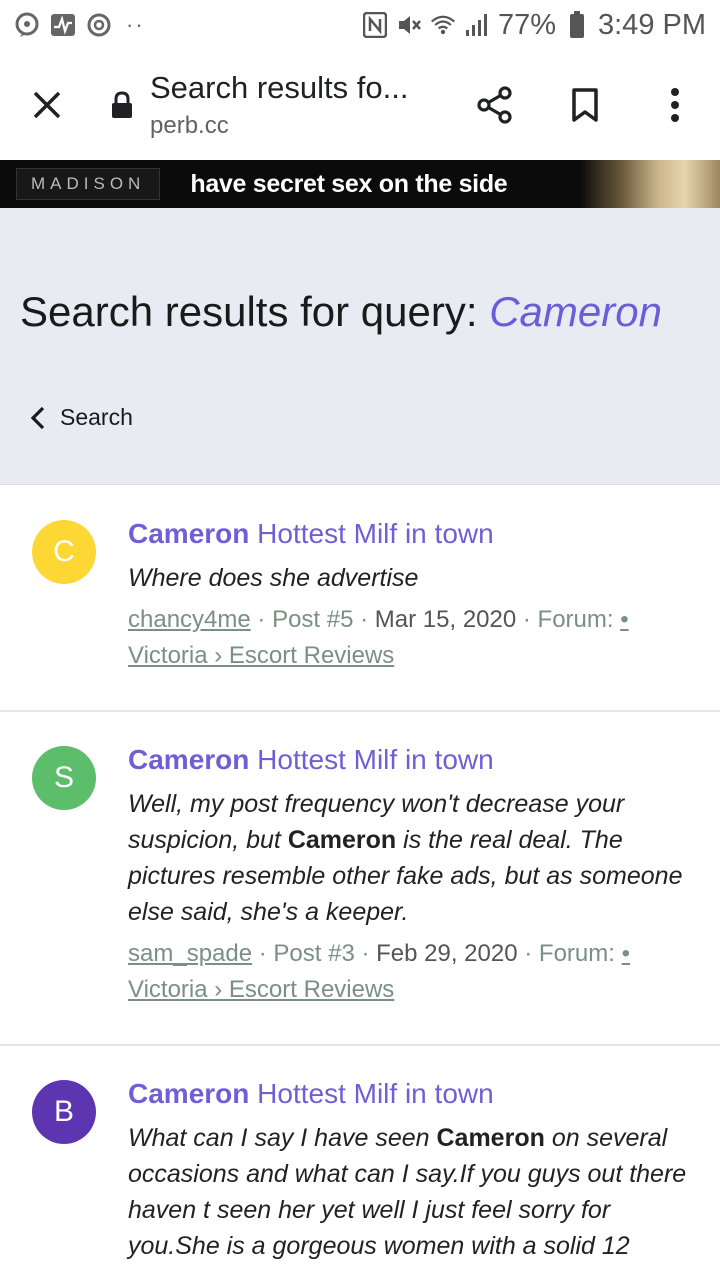 The height and width of the screenshot is (1280, 720). I want to click on author-link: sam_spade, so click(190, 953).